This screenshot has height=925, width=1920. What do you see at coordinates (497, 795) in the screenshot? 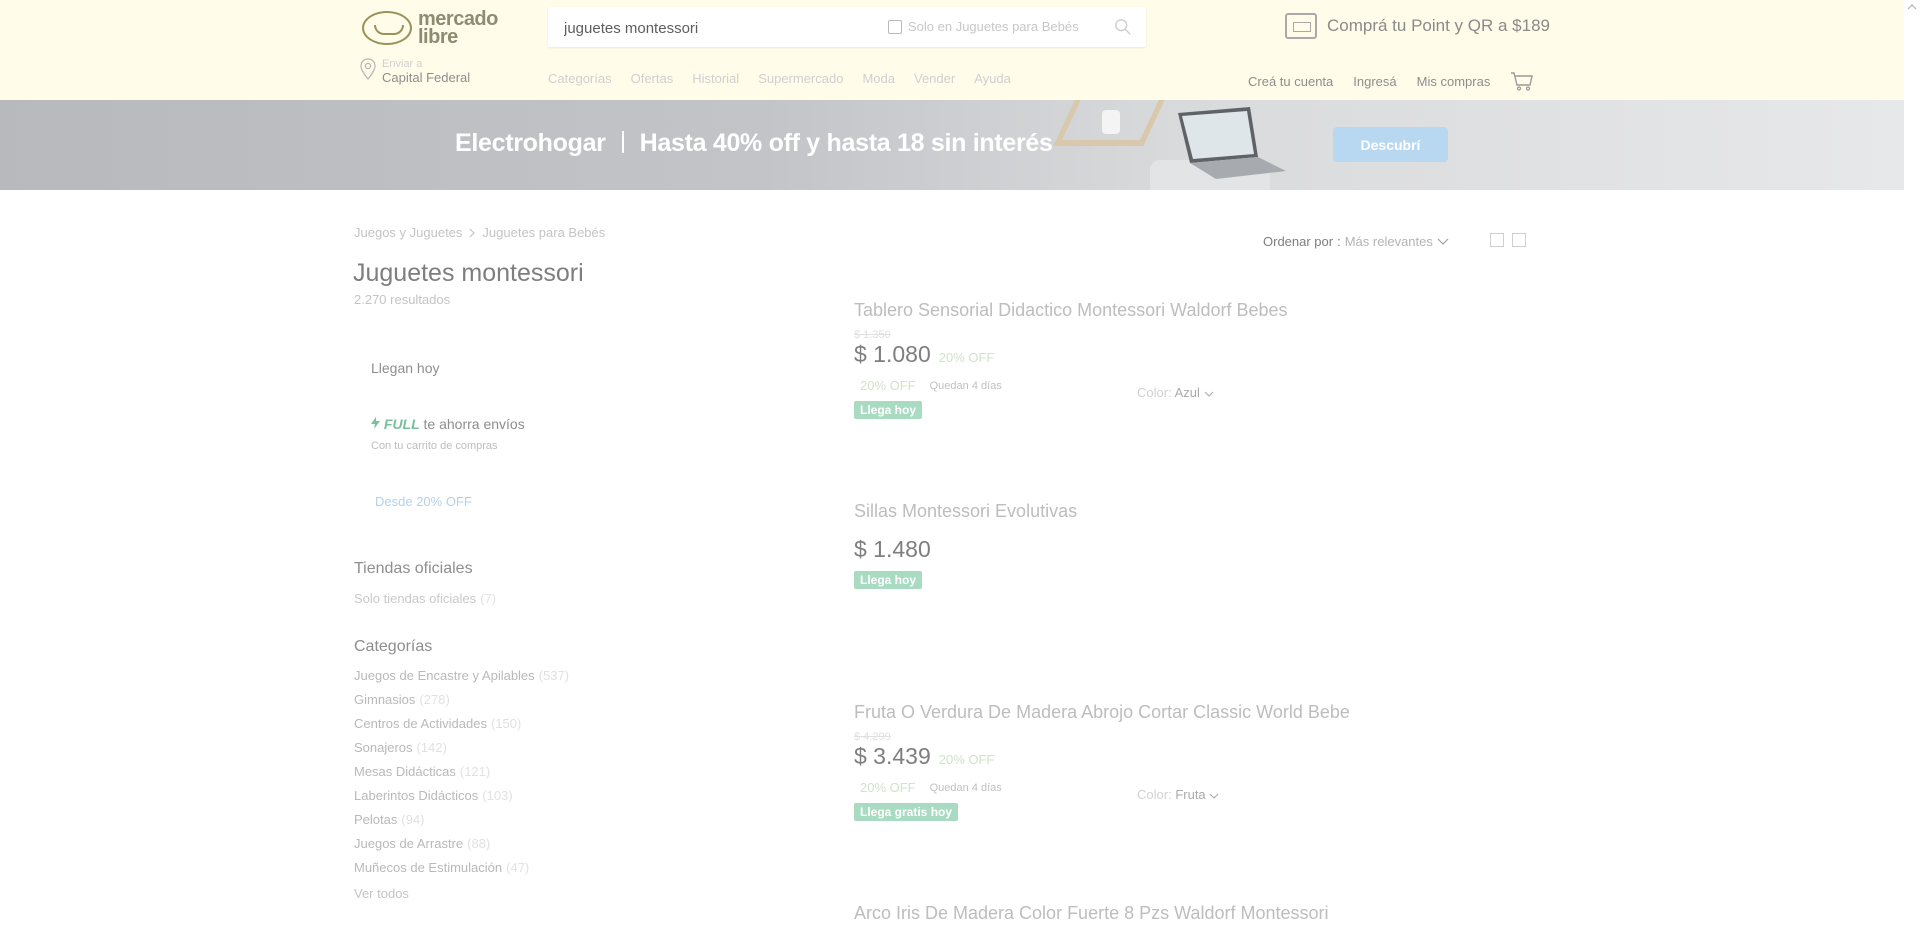
I see `category-count: (103)` at bounding box center [497, 795].